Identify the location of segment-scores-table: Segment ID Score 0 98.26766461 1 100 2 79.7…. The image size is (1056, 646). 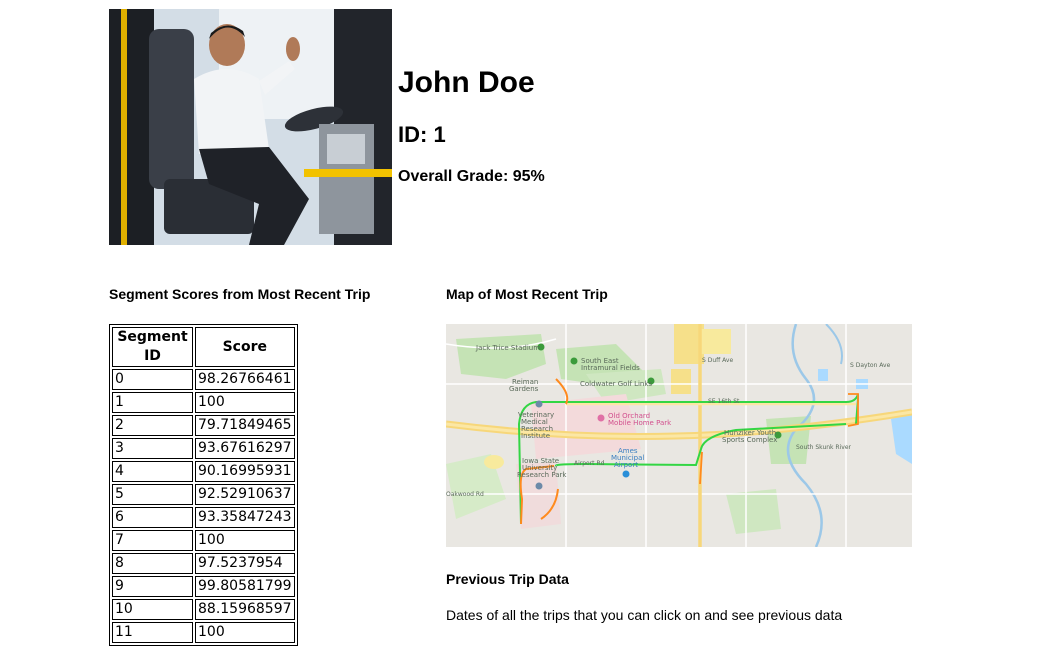
(203, 485).